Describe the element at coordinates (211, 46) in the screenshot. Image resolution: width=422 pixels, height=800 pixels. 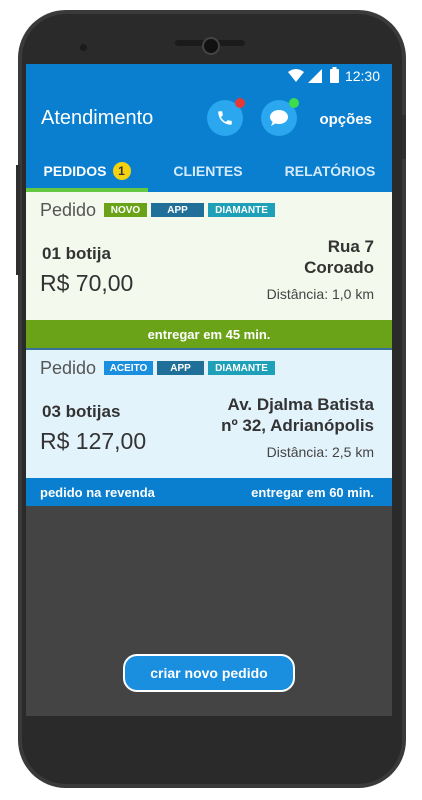
I see `front-camera` at that location.